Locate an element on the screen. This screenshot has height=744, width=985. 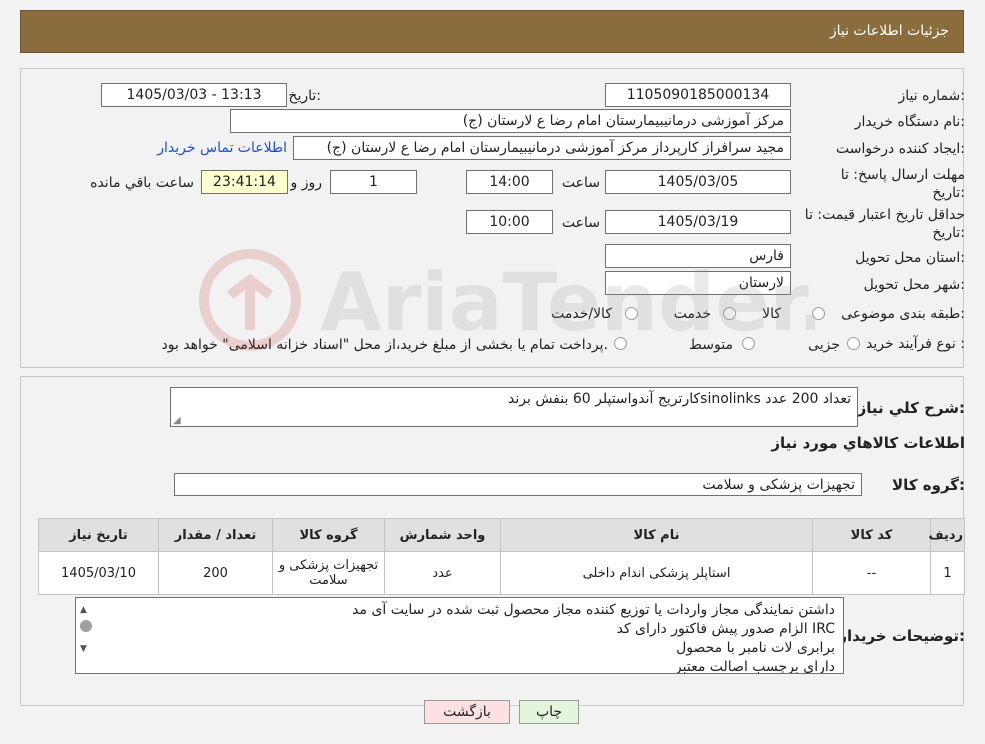
col-header-item-code: کد کالا is located at coordinates (871, 535).